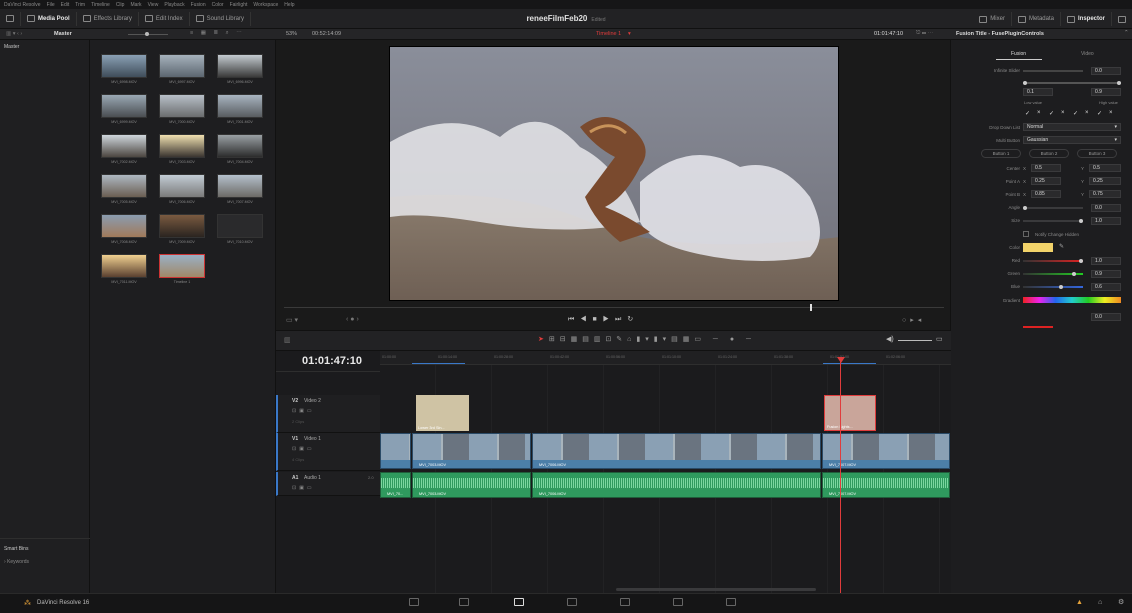  I want to click on menu-item-help: Help, so click(289, 5).